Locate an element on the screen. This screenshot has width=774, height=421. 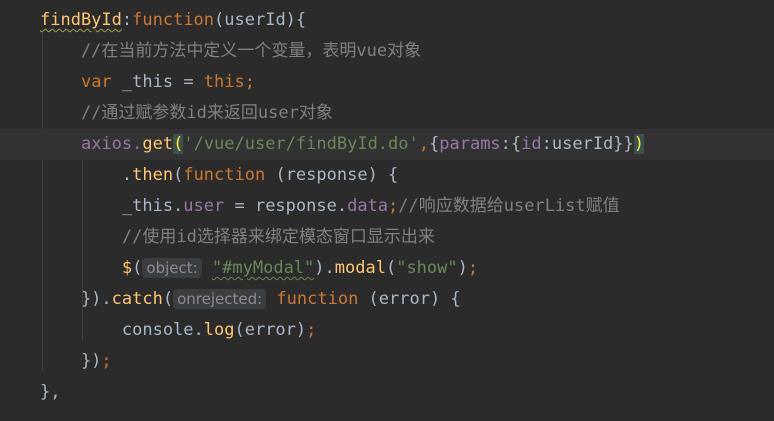
code-token: //使用id选择器来绑定模态窗口显示出来 is located at coordinates (237, 237).